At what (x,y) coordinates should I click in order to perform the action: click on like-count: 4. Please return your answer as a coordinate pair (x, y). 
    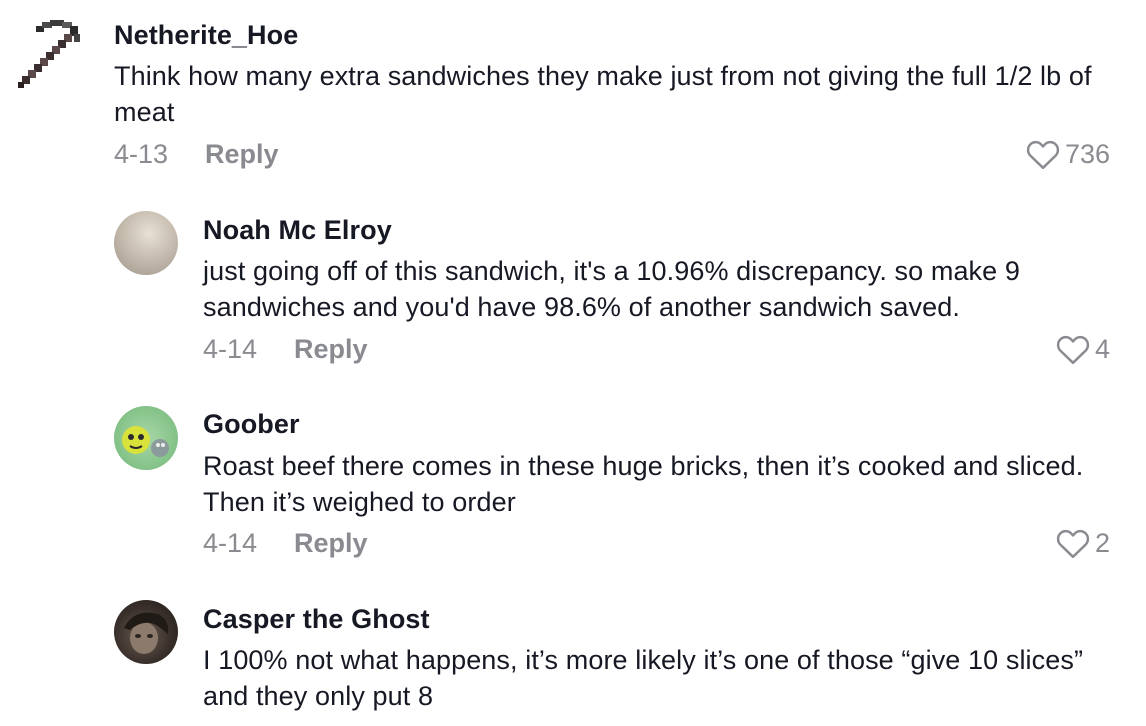
    Looking at the image, I should click on (1102, 348).